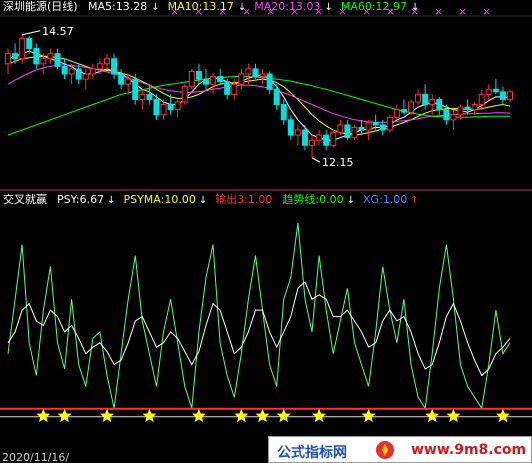  Describe the element at coordinates (400, 449) in the screenshot. I see `watermark: 公式指标网 www.9m8.com` at that location.